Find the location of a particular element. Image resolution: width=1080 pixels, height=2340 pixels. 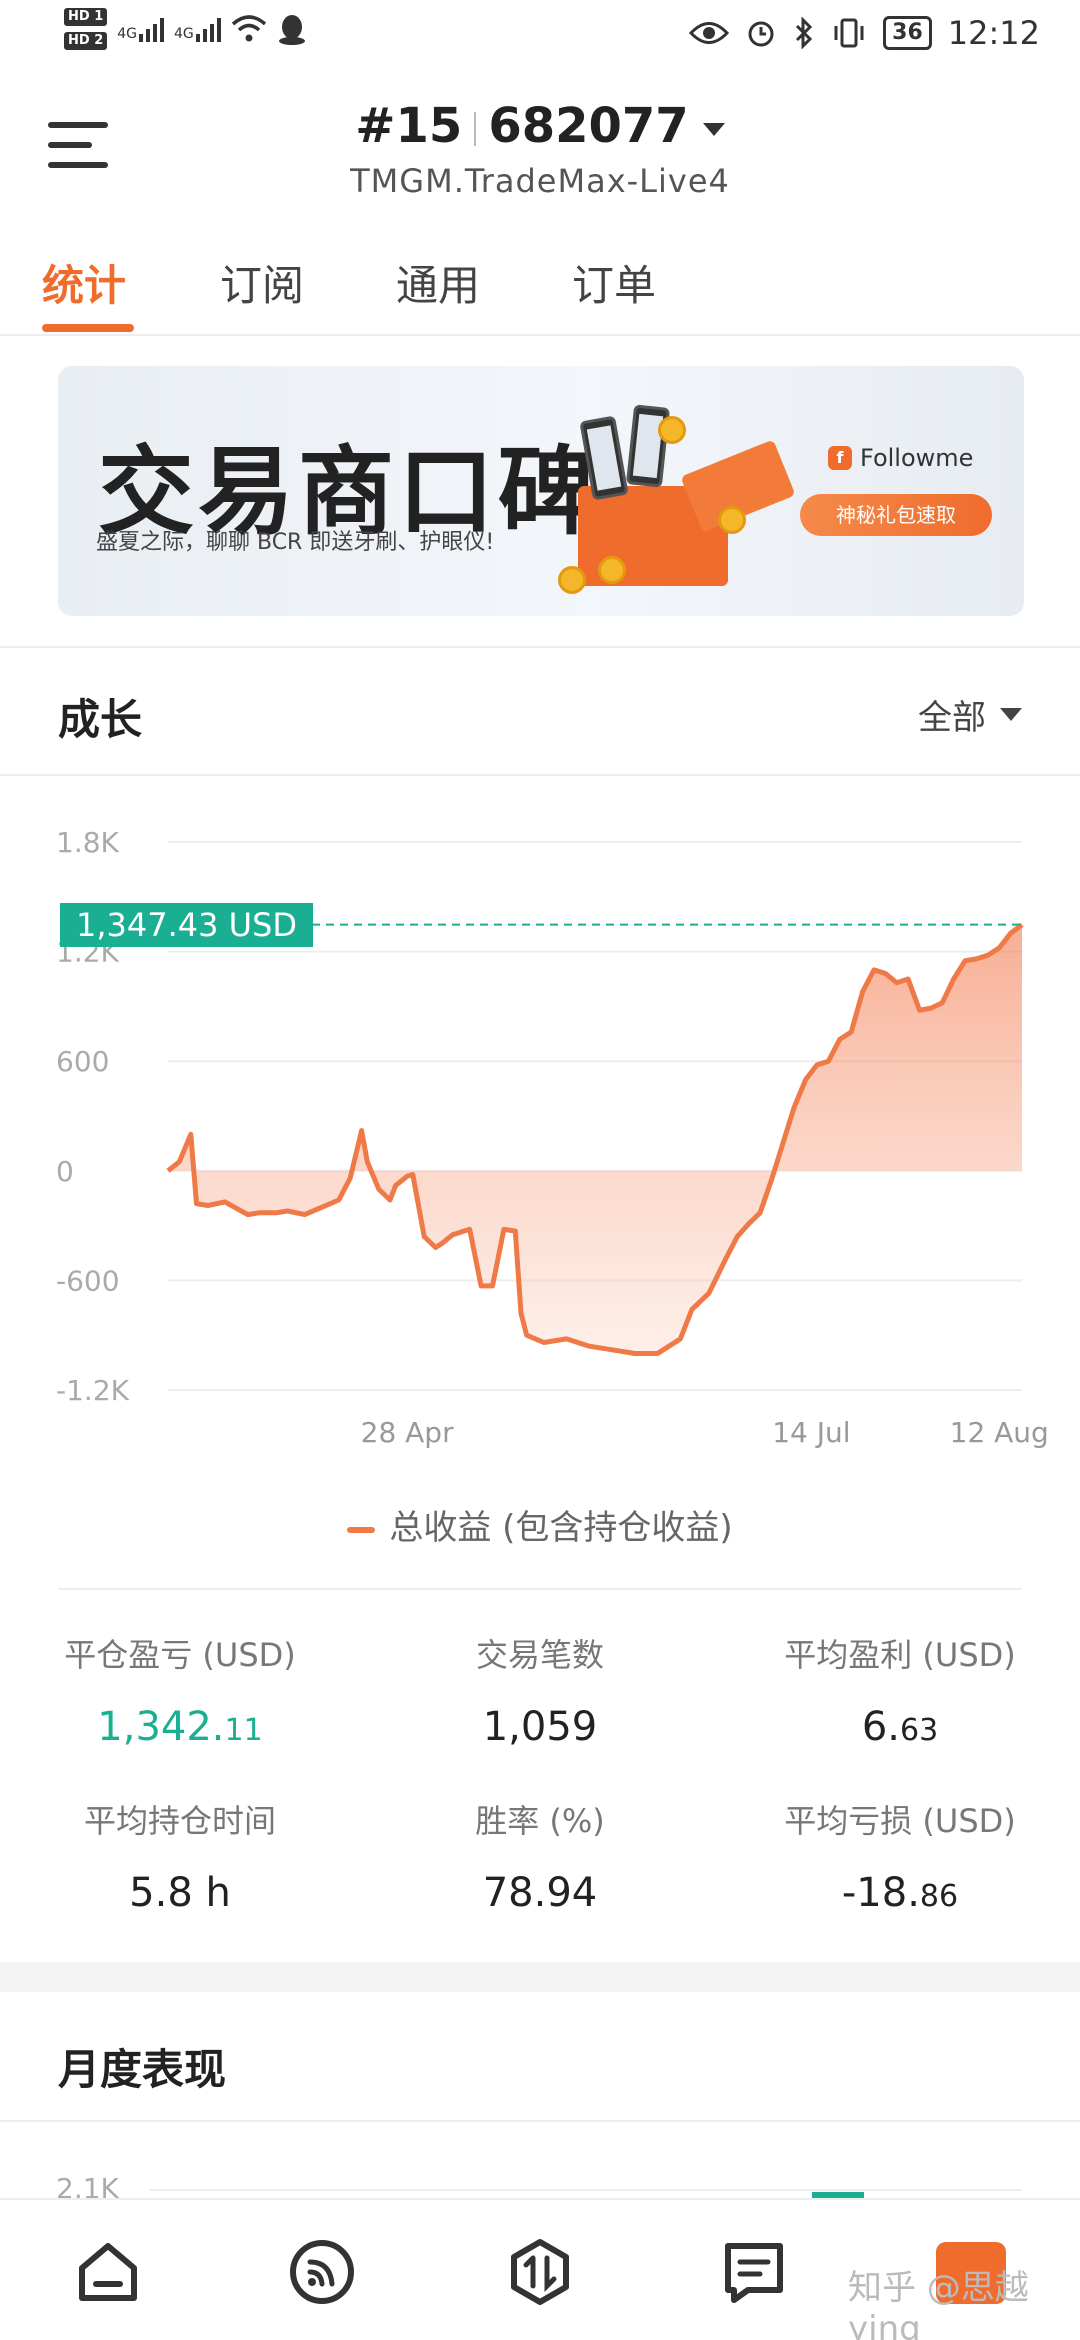

y-tick-label: 0 is located at coordinates (65, 1171).